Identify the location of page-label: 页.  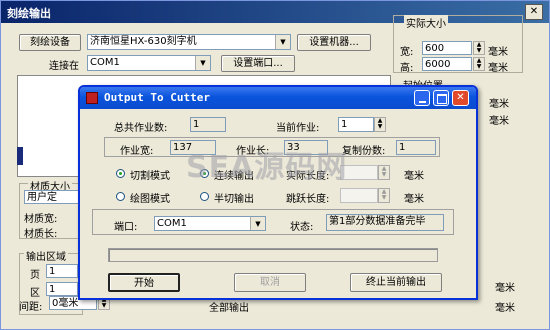
(35, 275).